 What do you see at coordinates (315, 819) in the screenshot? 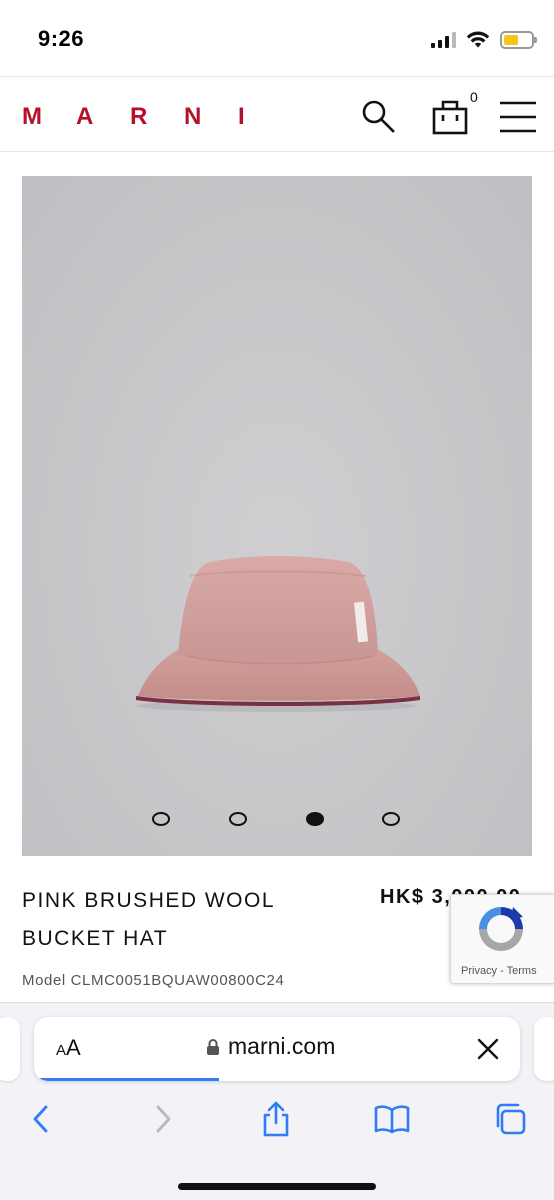
I see `gallery-dot-3-active` at bounding box center [315, 819].